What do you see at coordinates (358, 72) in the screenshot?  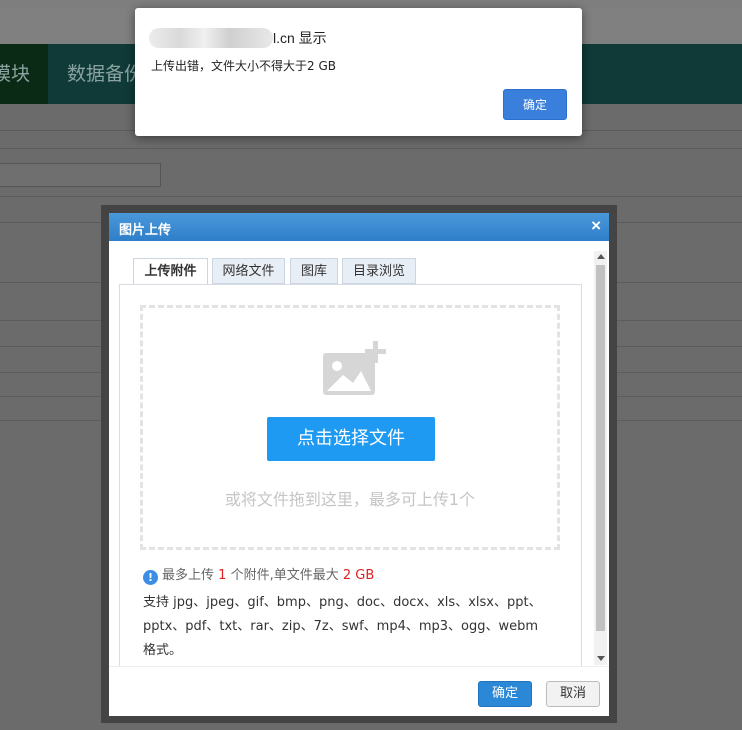 I see `browser-alert-dialog: l.cn 显示 上传出错，文件大小不得大于2 GB 确定` at bounding box center [358, 72].